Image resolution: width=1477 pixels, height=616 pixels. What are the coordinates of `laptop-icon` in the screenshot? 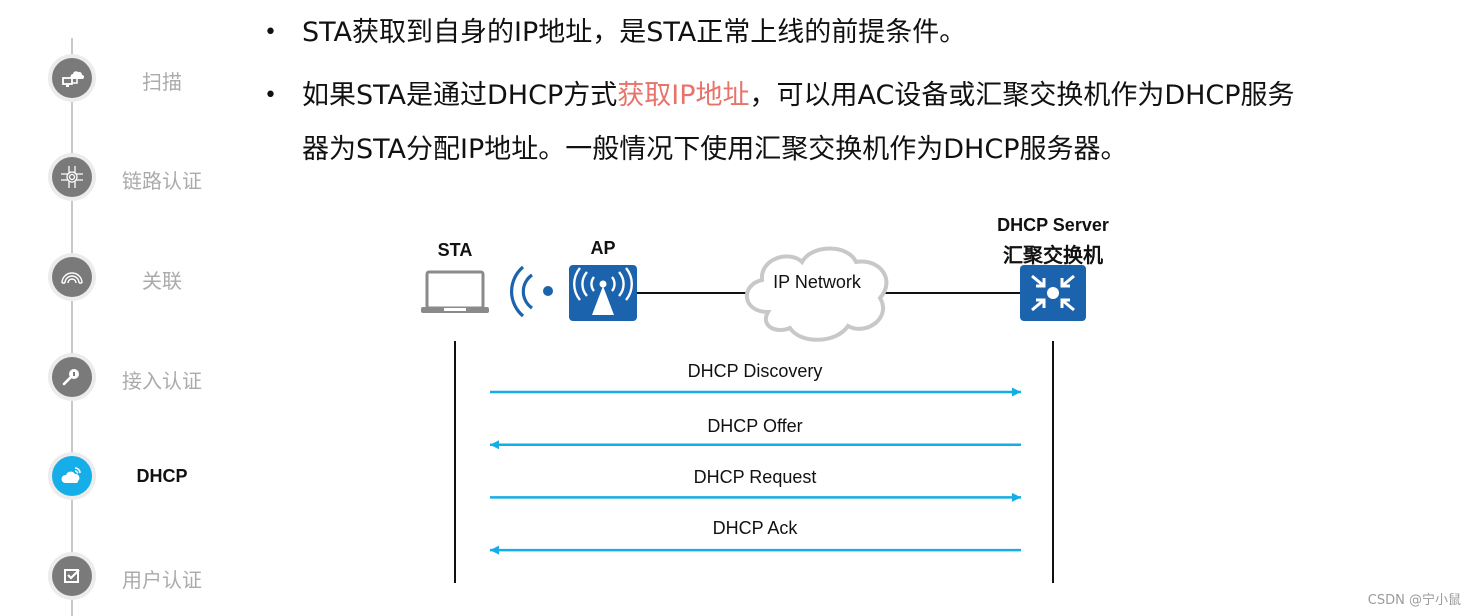 It's located at (455, 291).